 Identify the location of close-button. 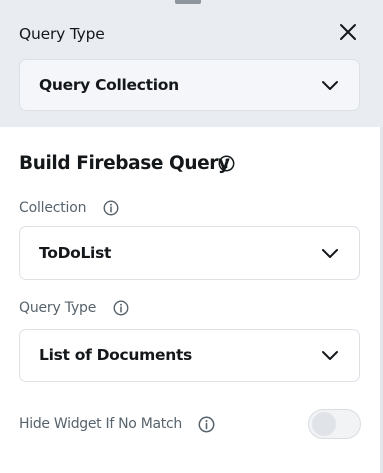
(348, 32).